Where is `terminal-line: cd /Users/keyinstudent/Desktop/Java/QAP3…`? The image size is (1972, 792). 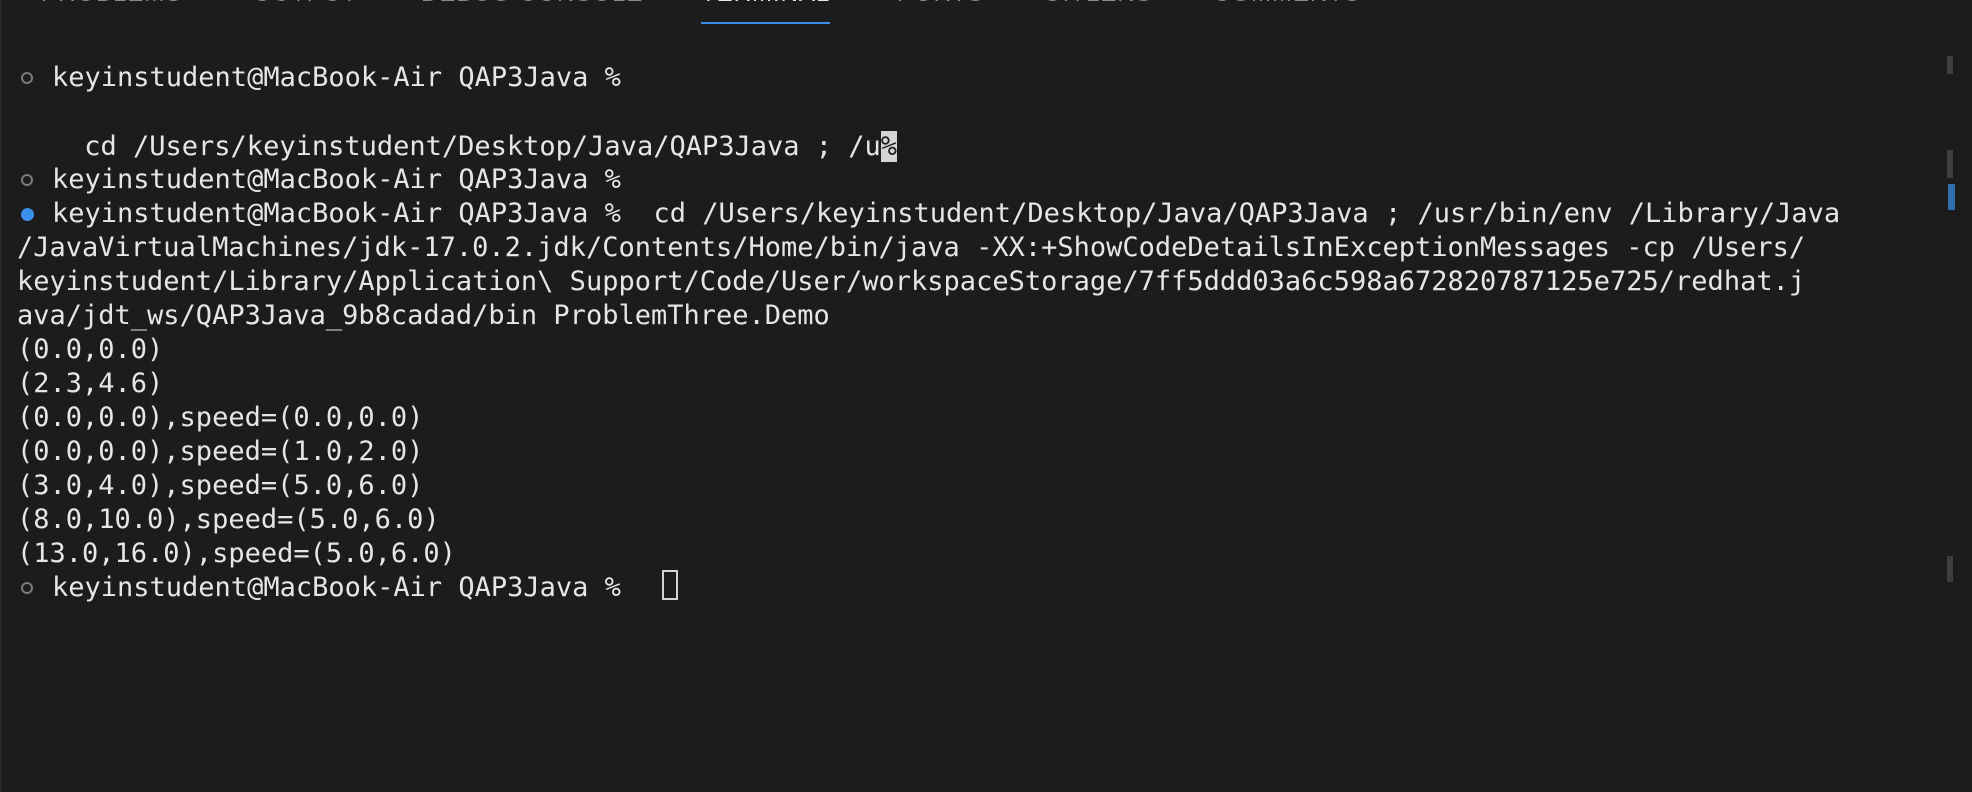 terminal-line: cd /Users/keyinstudent/Desktop/Java/QAP3… is located at coordinates (449, 147).